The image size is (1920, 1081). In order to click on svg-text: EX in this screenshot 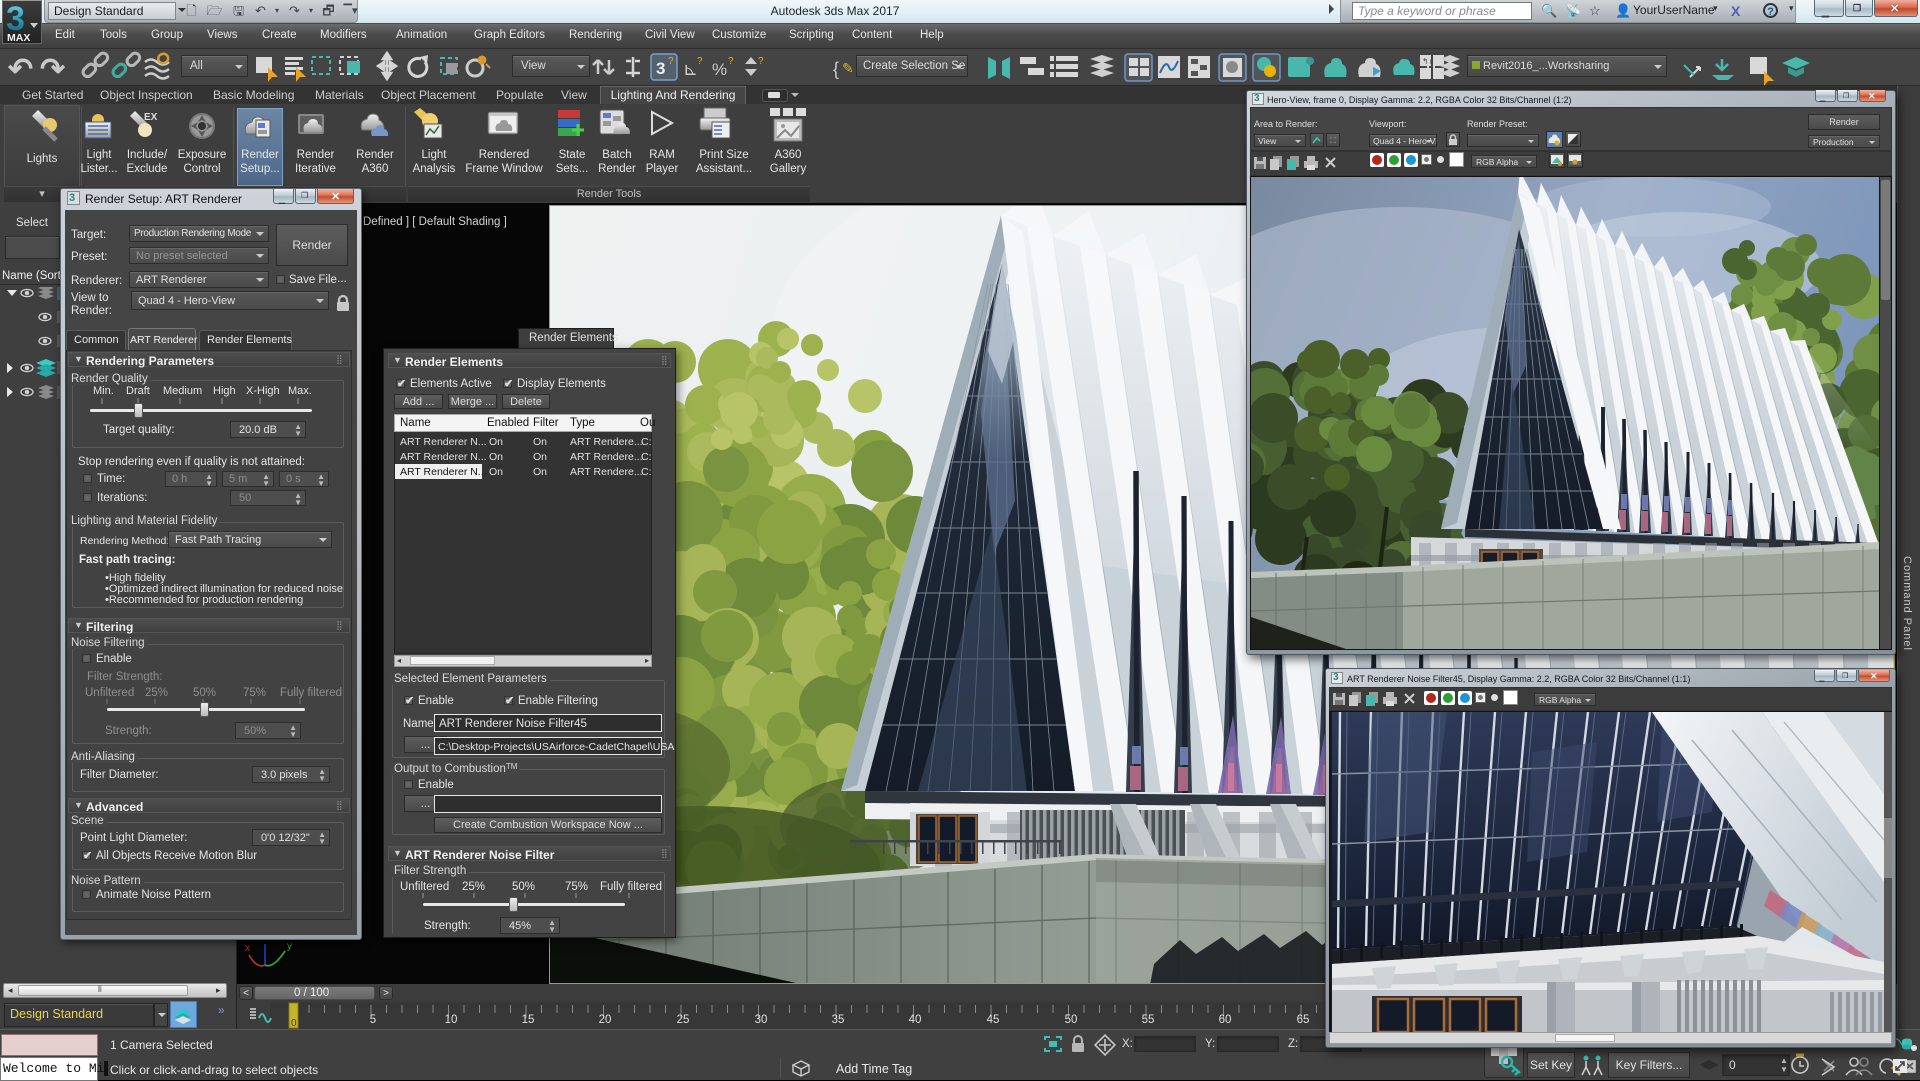, I will do `click(151, 117)`.